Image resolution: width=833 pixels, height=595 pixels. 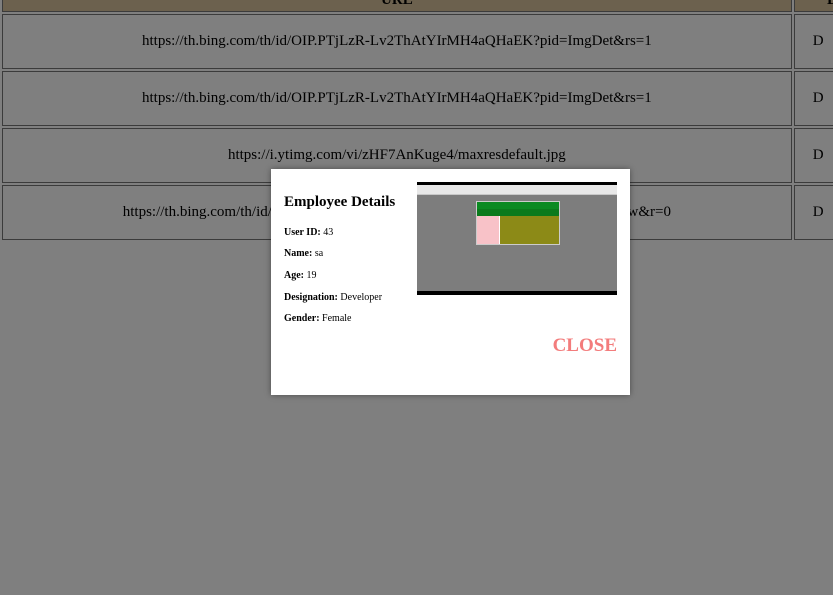 What do you see at coordinates (302, 318) in the screenshot?
I see `detail-label: Gender:` at bounding box center [302, 318].